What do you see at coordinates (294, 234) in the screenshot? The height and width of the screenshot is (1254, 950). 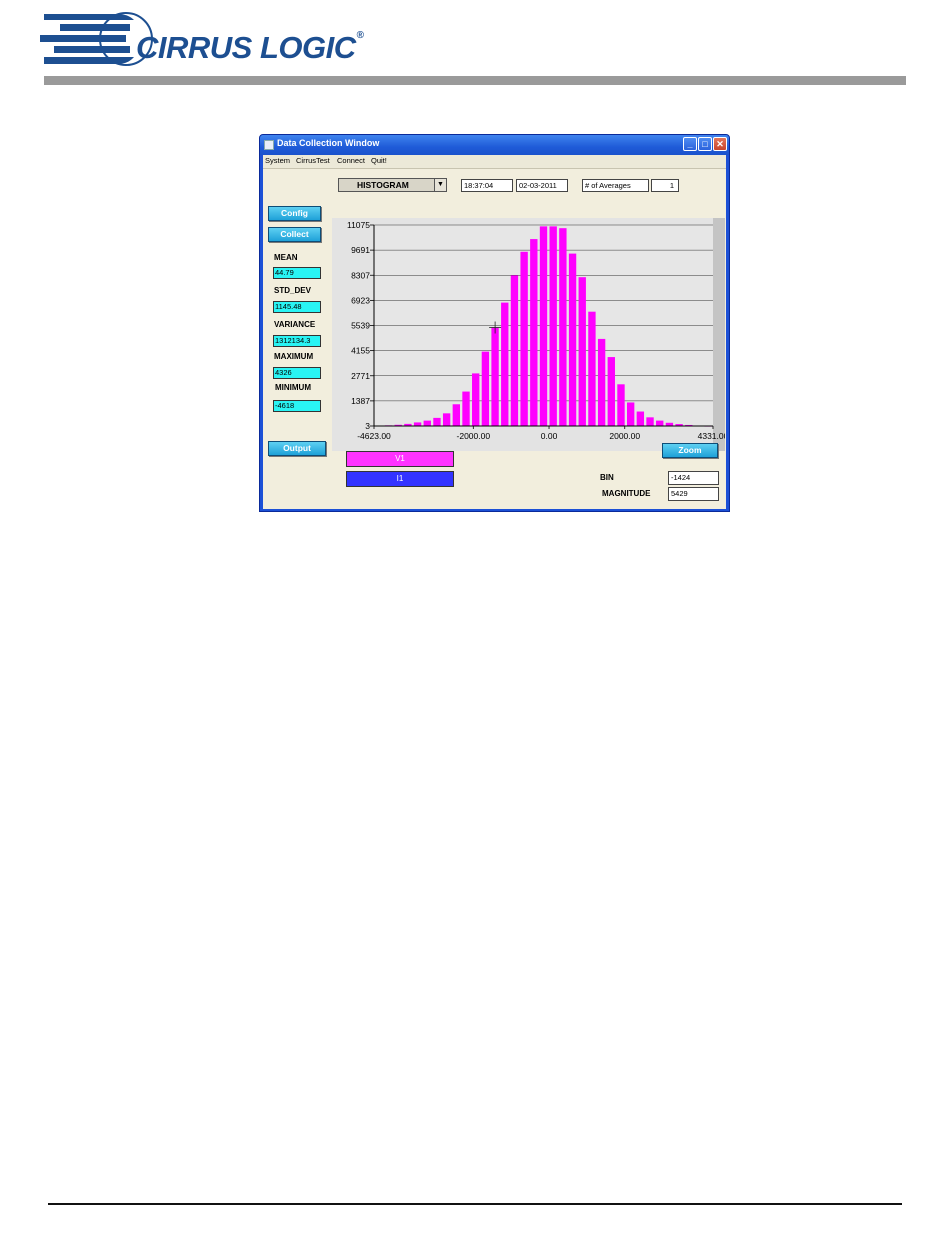 I see `collect-button: Collect` at bounding box center [294, 234].